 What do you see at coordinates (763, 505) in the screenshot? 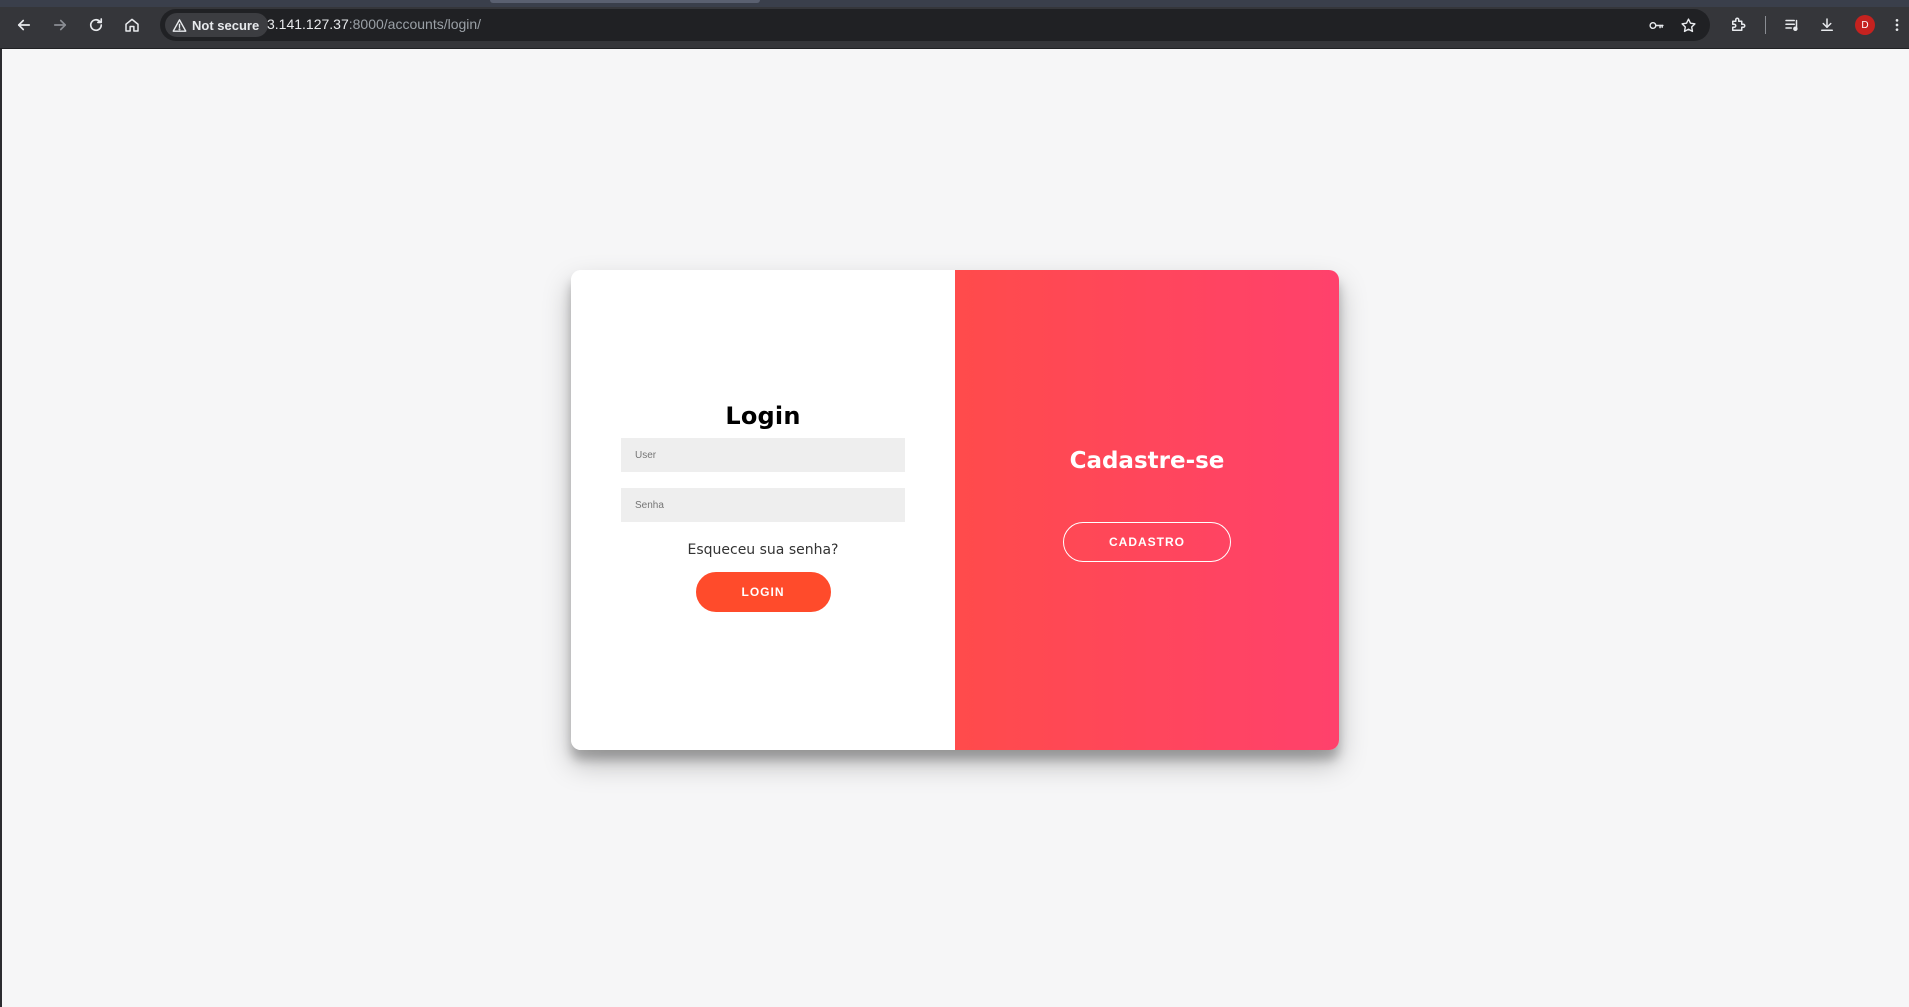
I see `password-input` at bounding box center [763, 505].